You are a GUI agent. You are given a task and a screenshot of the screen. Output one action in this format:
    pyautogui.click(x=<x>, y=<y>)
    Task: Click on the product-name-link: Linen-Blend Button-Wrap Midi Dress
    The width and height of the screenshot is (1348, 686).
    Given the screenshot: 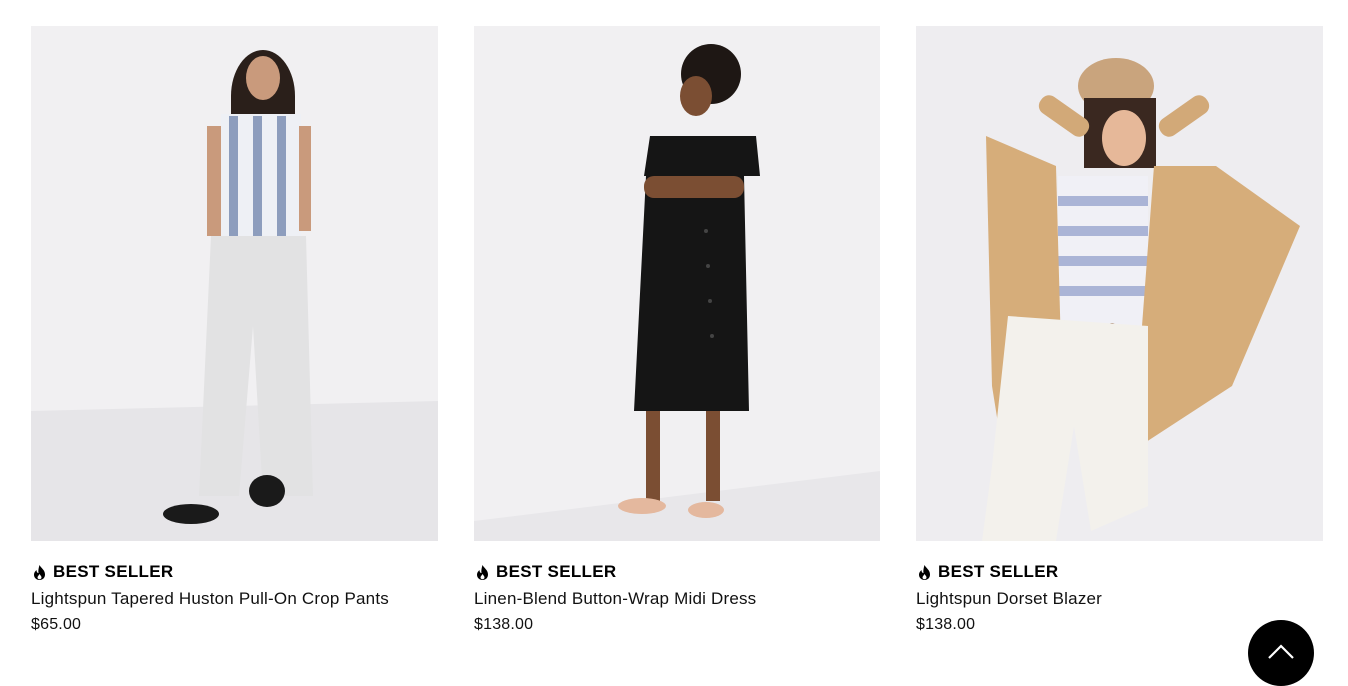 What is the action you would take?
    pyautogui.click(x=677, y=599)
    